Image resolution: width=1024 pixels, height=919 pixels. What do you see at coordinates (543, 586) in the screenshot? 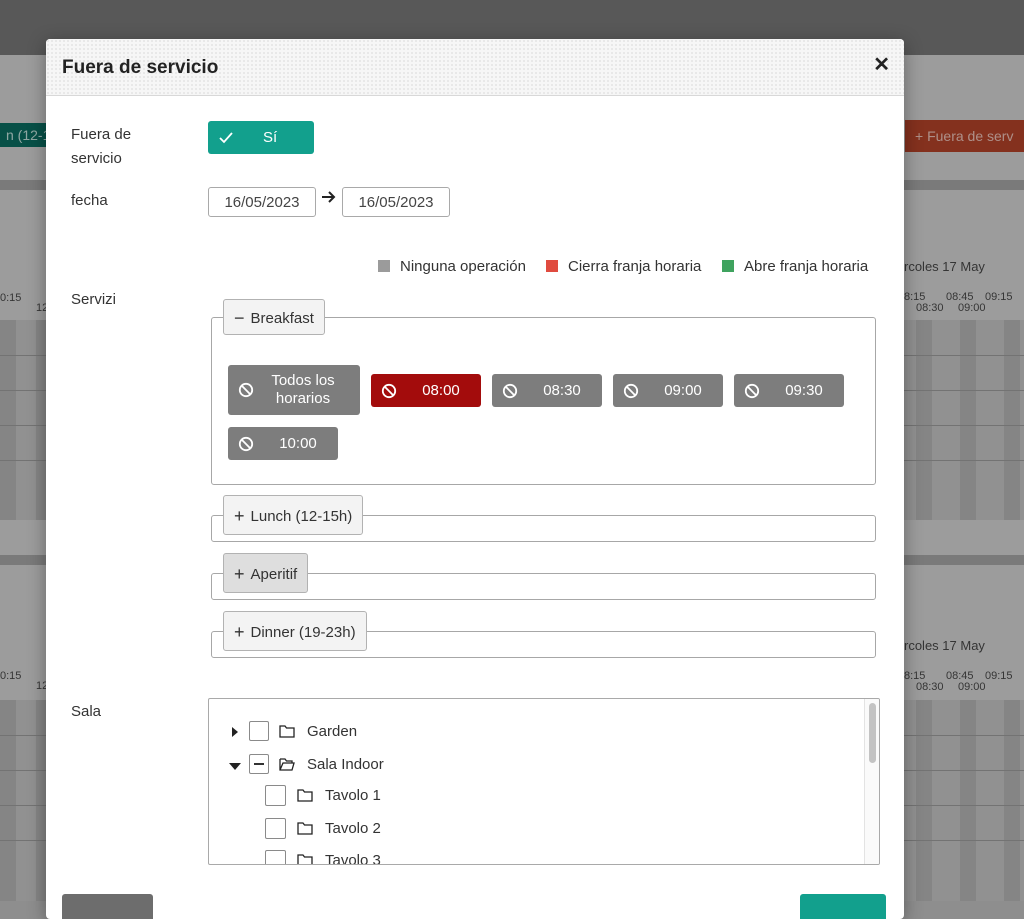
I see `aperitif-panel` at bounding box center [543, 586].